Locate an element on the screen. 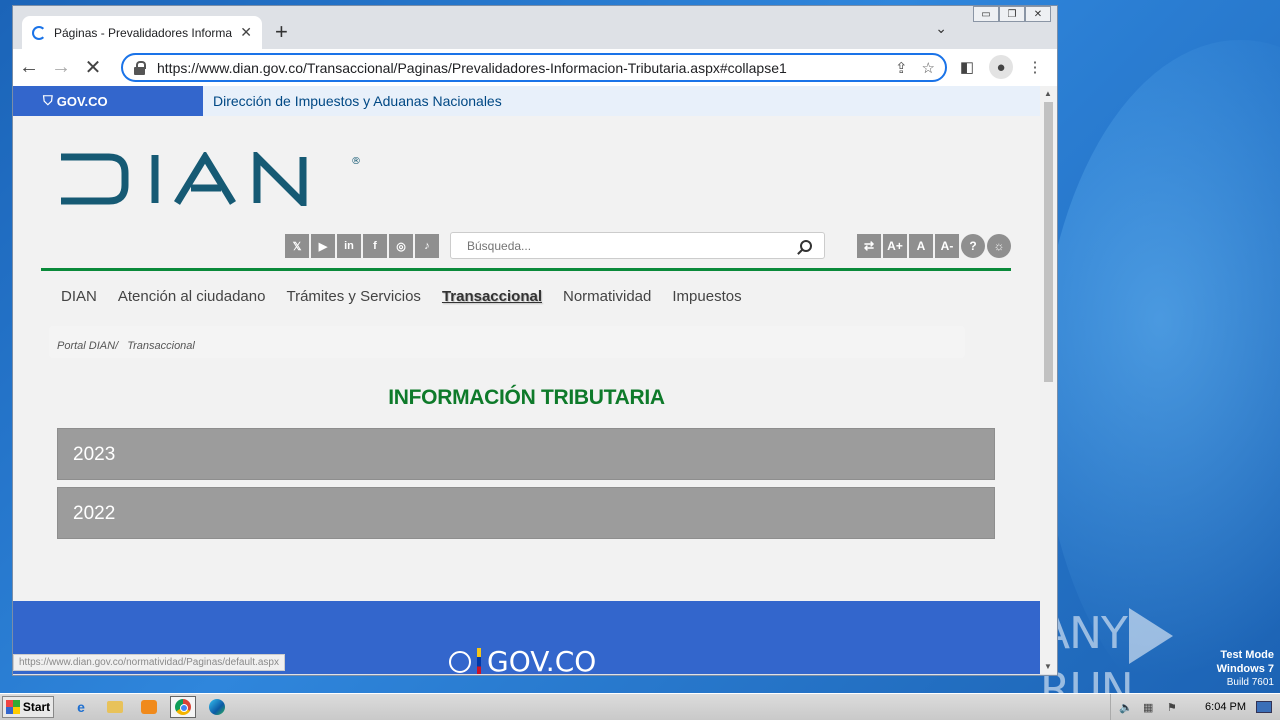 The width and height of the screenshot is (1280, 720). font-reset-button: A is located at coordinates (921, 246).